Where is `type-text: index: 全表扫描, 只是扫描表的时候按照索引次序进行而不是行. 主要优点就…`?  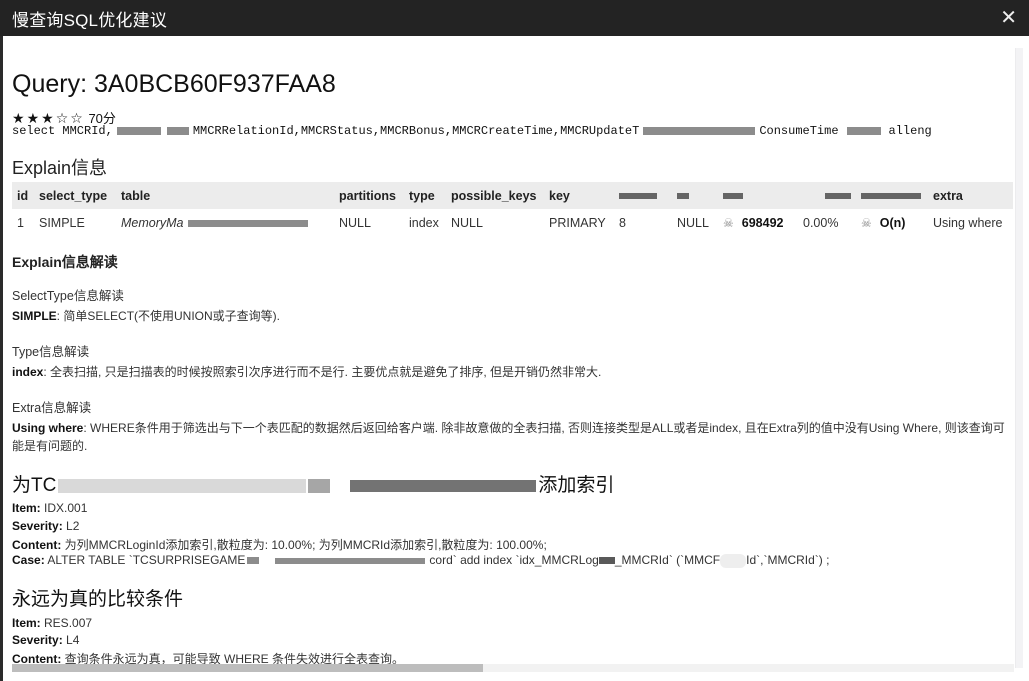 type-text: index: 全表扫描, 只是扫描表的时候按照索引次序进行而不是行. 主要优点就… is located at coordinates (307, 372).